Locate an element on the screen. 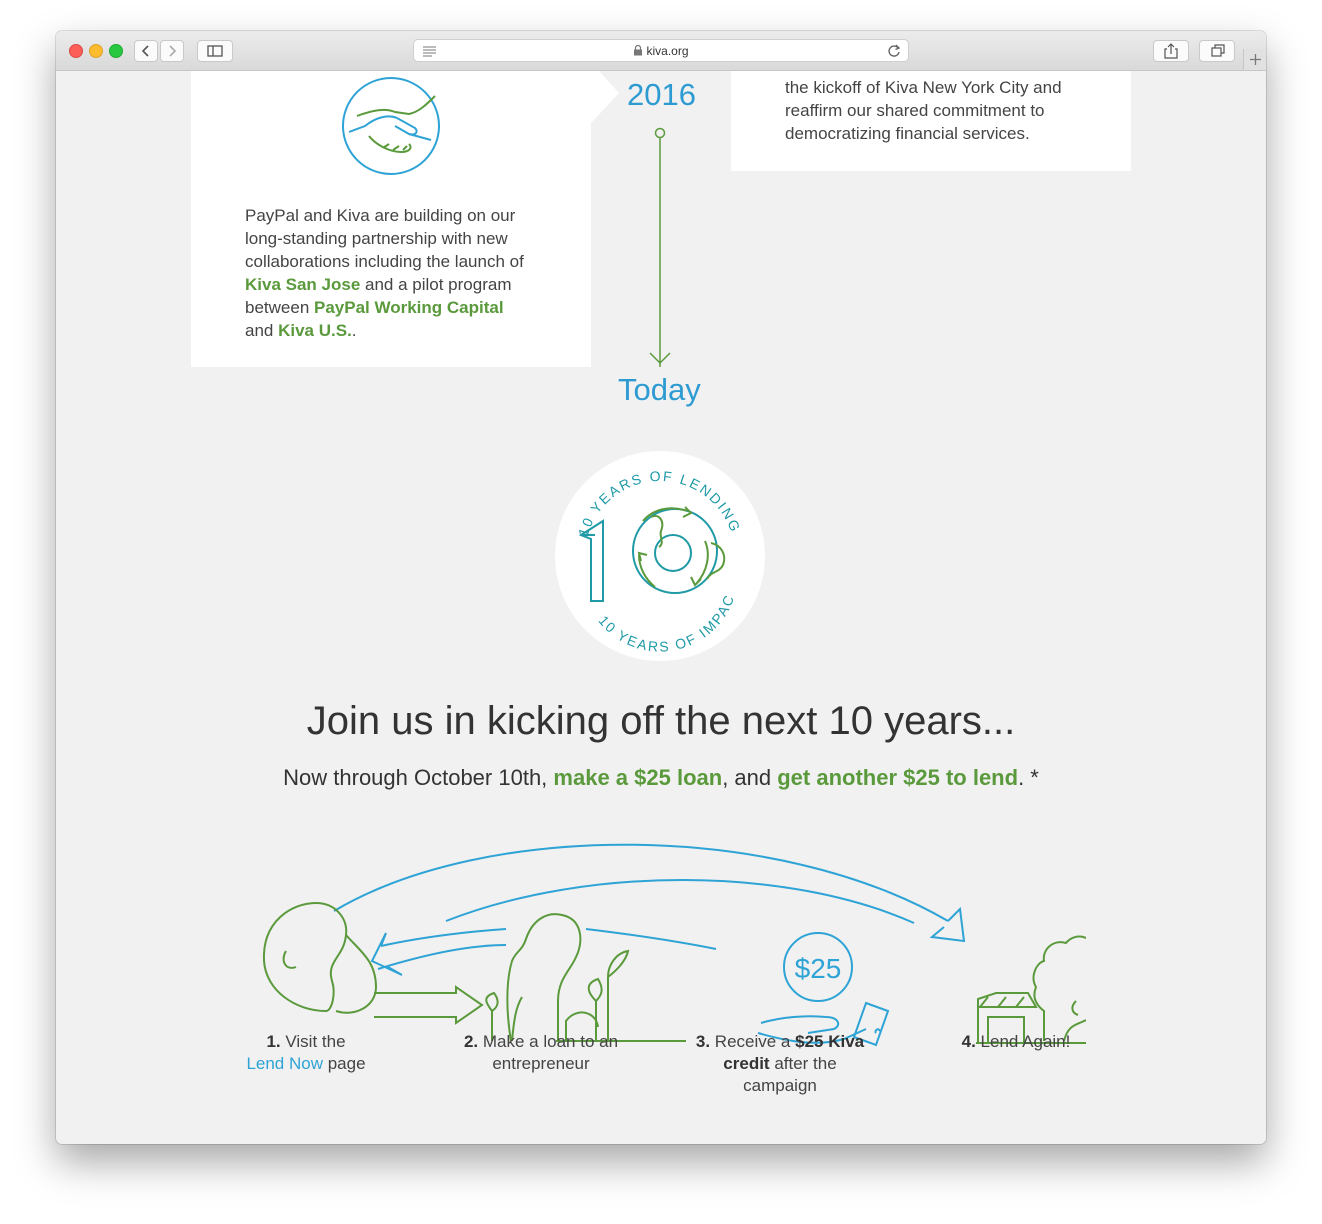  timeline-arrow is located at coordinates (660, 247).